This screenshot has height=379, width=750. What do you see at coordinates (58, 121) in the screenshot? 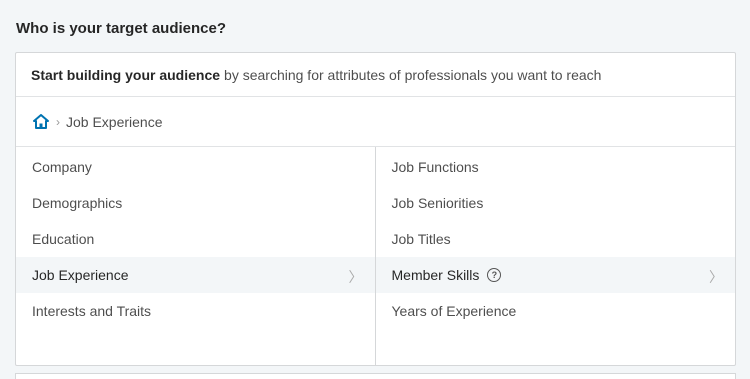
I see `chevron-right-icon: ›` at bounding box center [58, 121].